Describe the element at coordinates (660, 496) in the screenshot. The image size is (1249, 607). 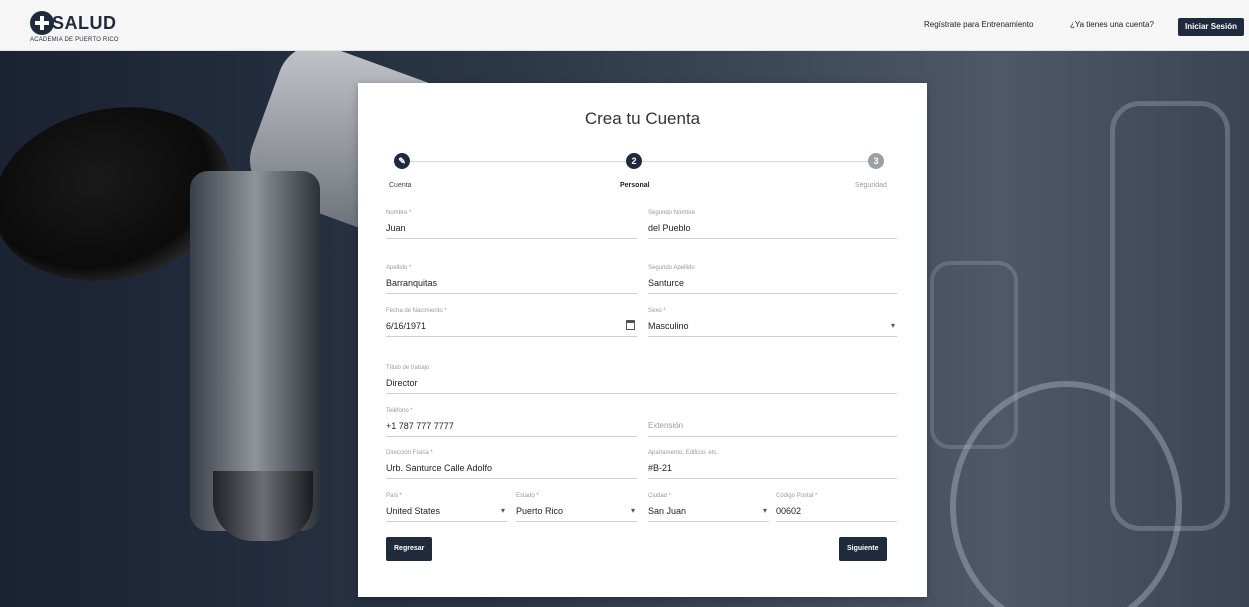
I see `ciudad-label: Ciudad *` at that location.